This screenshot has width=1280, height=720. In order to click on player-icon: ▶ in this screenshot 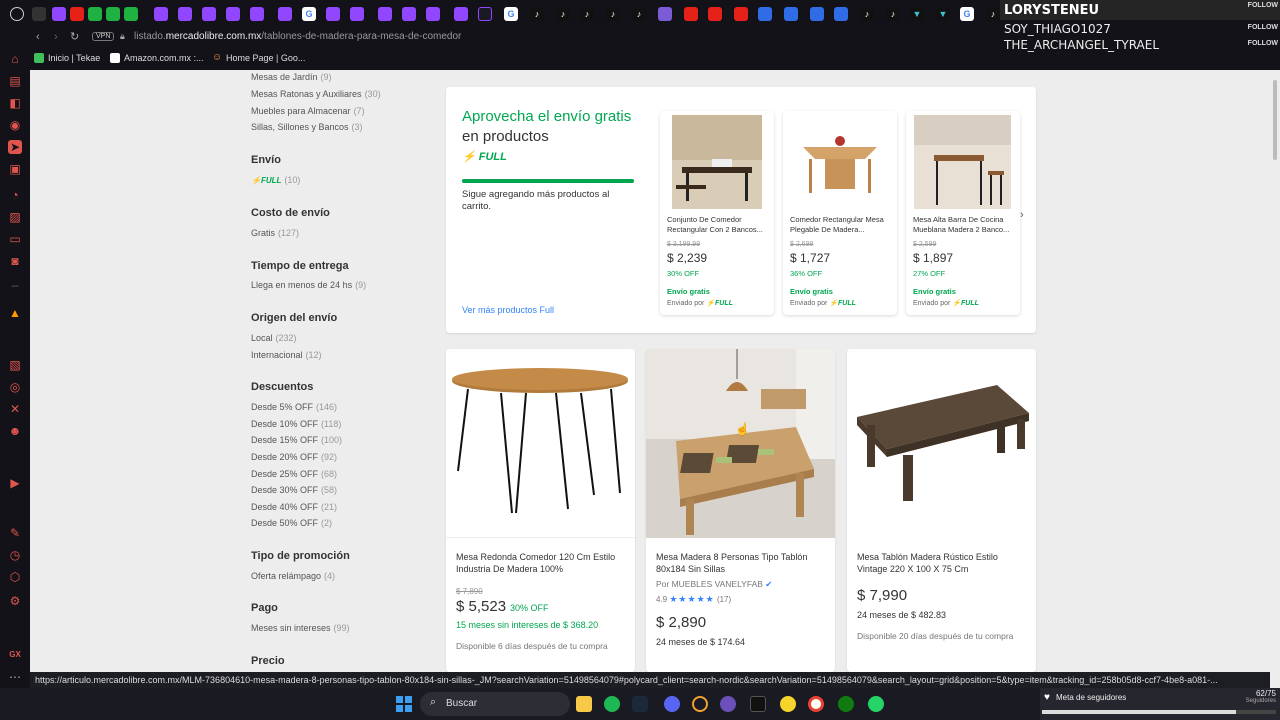, I will do `click(15, 483)`.